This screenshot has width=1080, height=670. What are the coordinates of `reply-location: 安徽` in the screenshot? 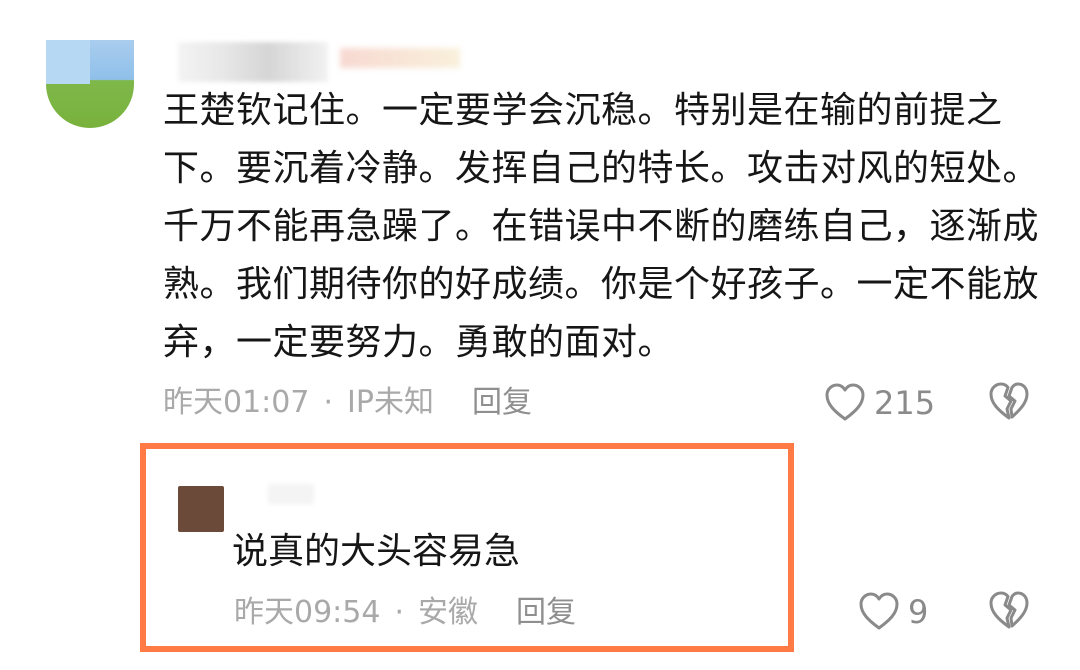 It's located at (448, 612).